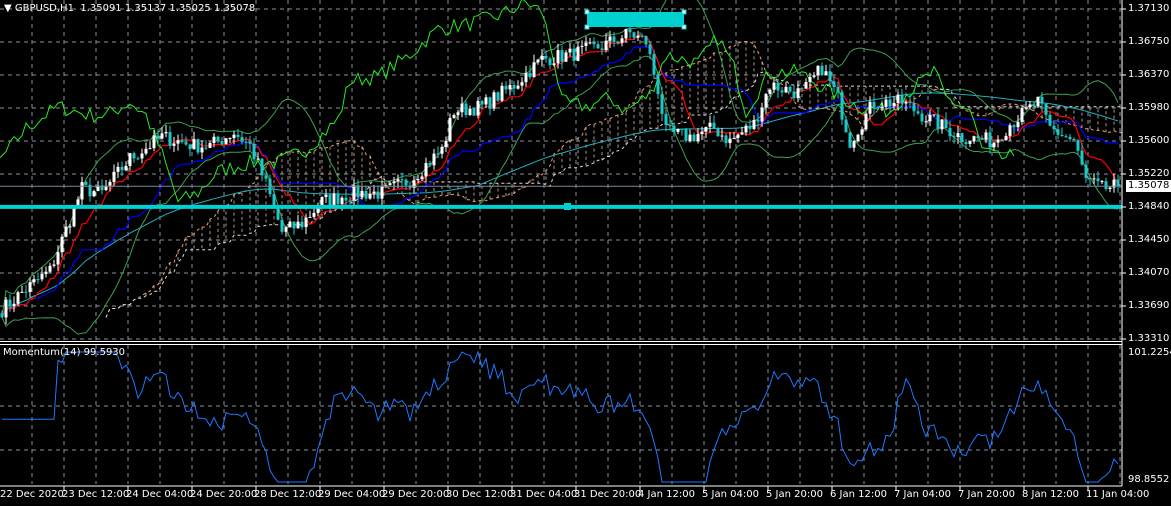 Image resolution: width=1171 pixels, height=506 pixels. What do you see at coordinates (288, 494) in the screenshot?
I see `time-axis-label: 28 Dec 12:00` at bounding box center [288, 494].